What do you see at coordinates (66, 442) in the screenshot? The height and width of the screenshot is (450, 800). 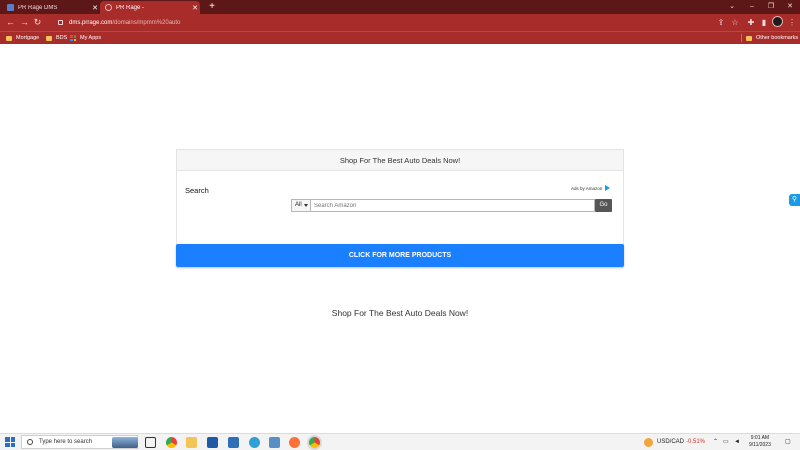 I see `taskbar-search-placeholder: Type here to search` at bounding box center [66, 442].